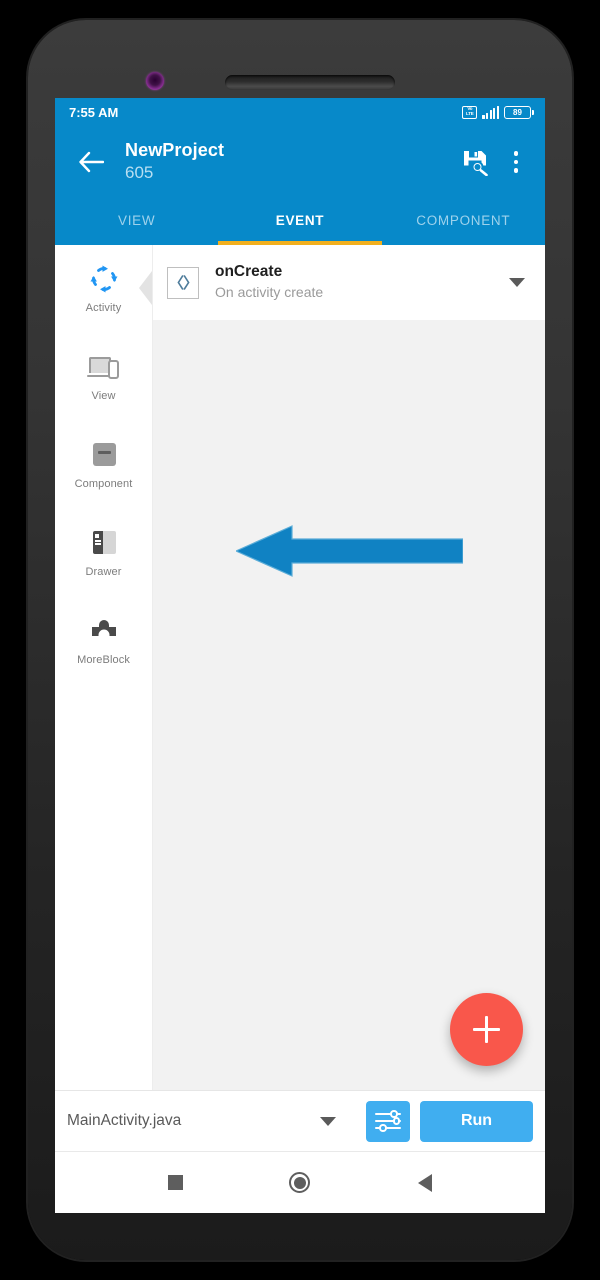  What do you see at coordinates (155, 81) in the screenshot?
I see `front-camera-icon` at bounding box center [155, 81].